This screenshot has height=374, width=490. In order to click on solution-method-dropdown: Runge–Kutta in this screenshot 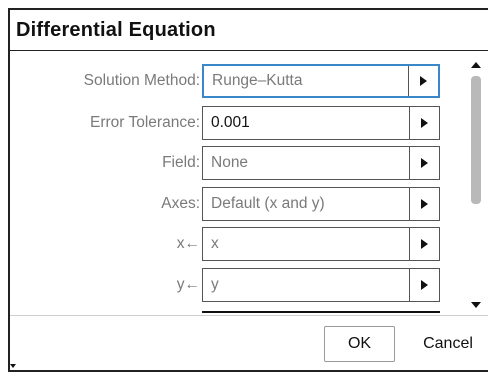, I will do `click(321, 81)`.